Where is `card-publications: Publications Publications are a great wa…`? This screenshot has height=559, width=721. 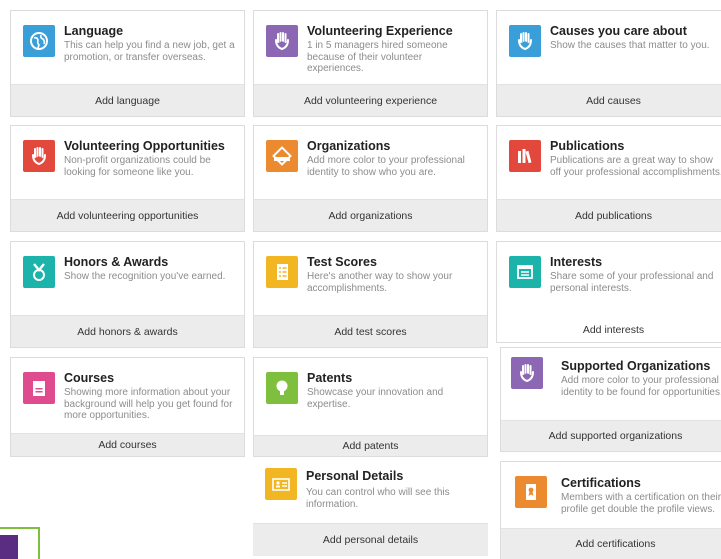 card-publications: Publications Publications are a great wa… is located at coordinates (608, 178).